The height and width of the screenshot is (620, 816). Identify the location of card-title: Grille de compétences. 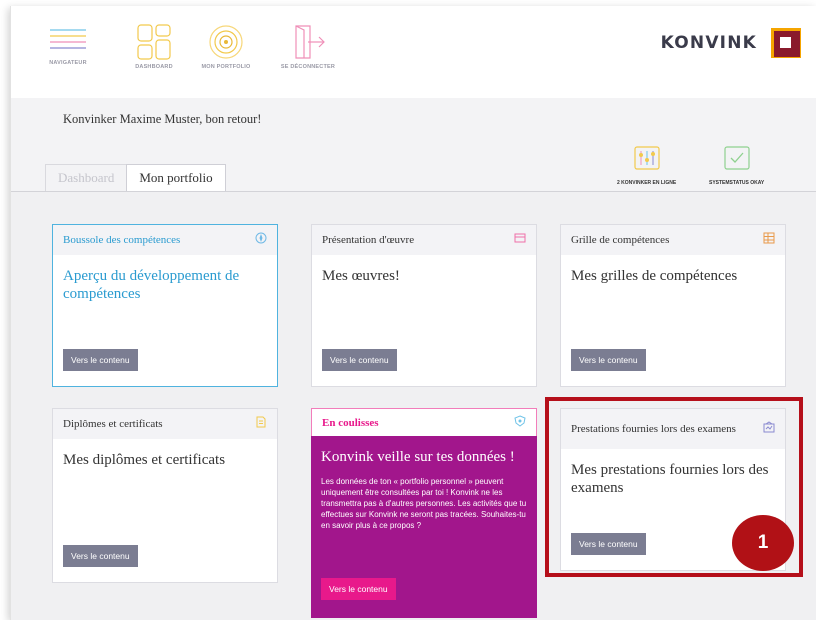
(620, 240).